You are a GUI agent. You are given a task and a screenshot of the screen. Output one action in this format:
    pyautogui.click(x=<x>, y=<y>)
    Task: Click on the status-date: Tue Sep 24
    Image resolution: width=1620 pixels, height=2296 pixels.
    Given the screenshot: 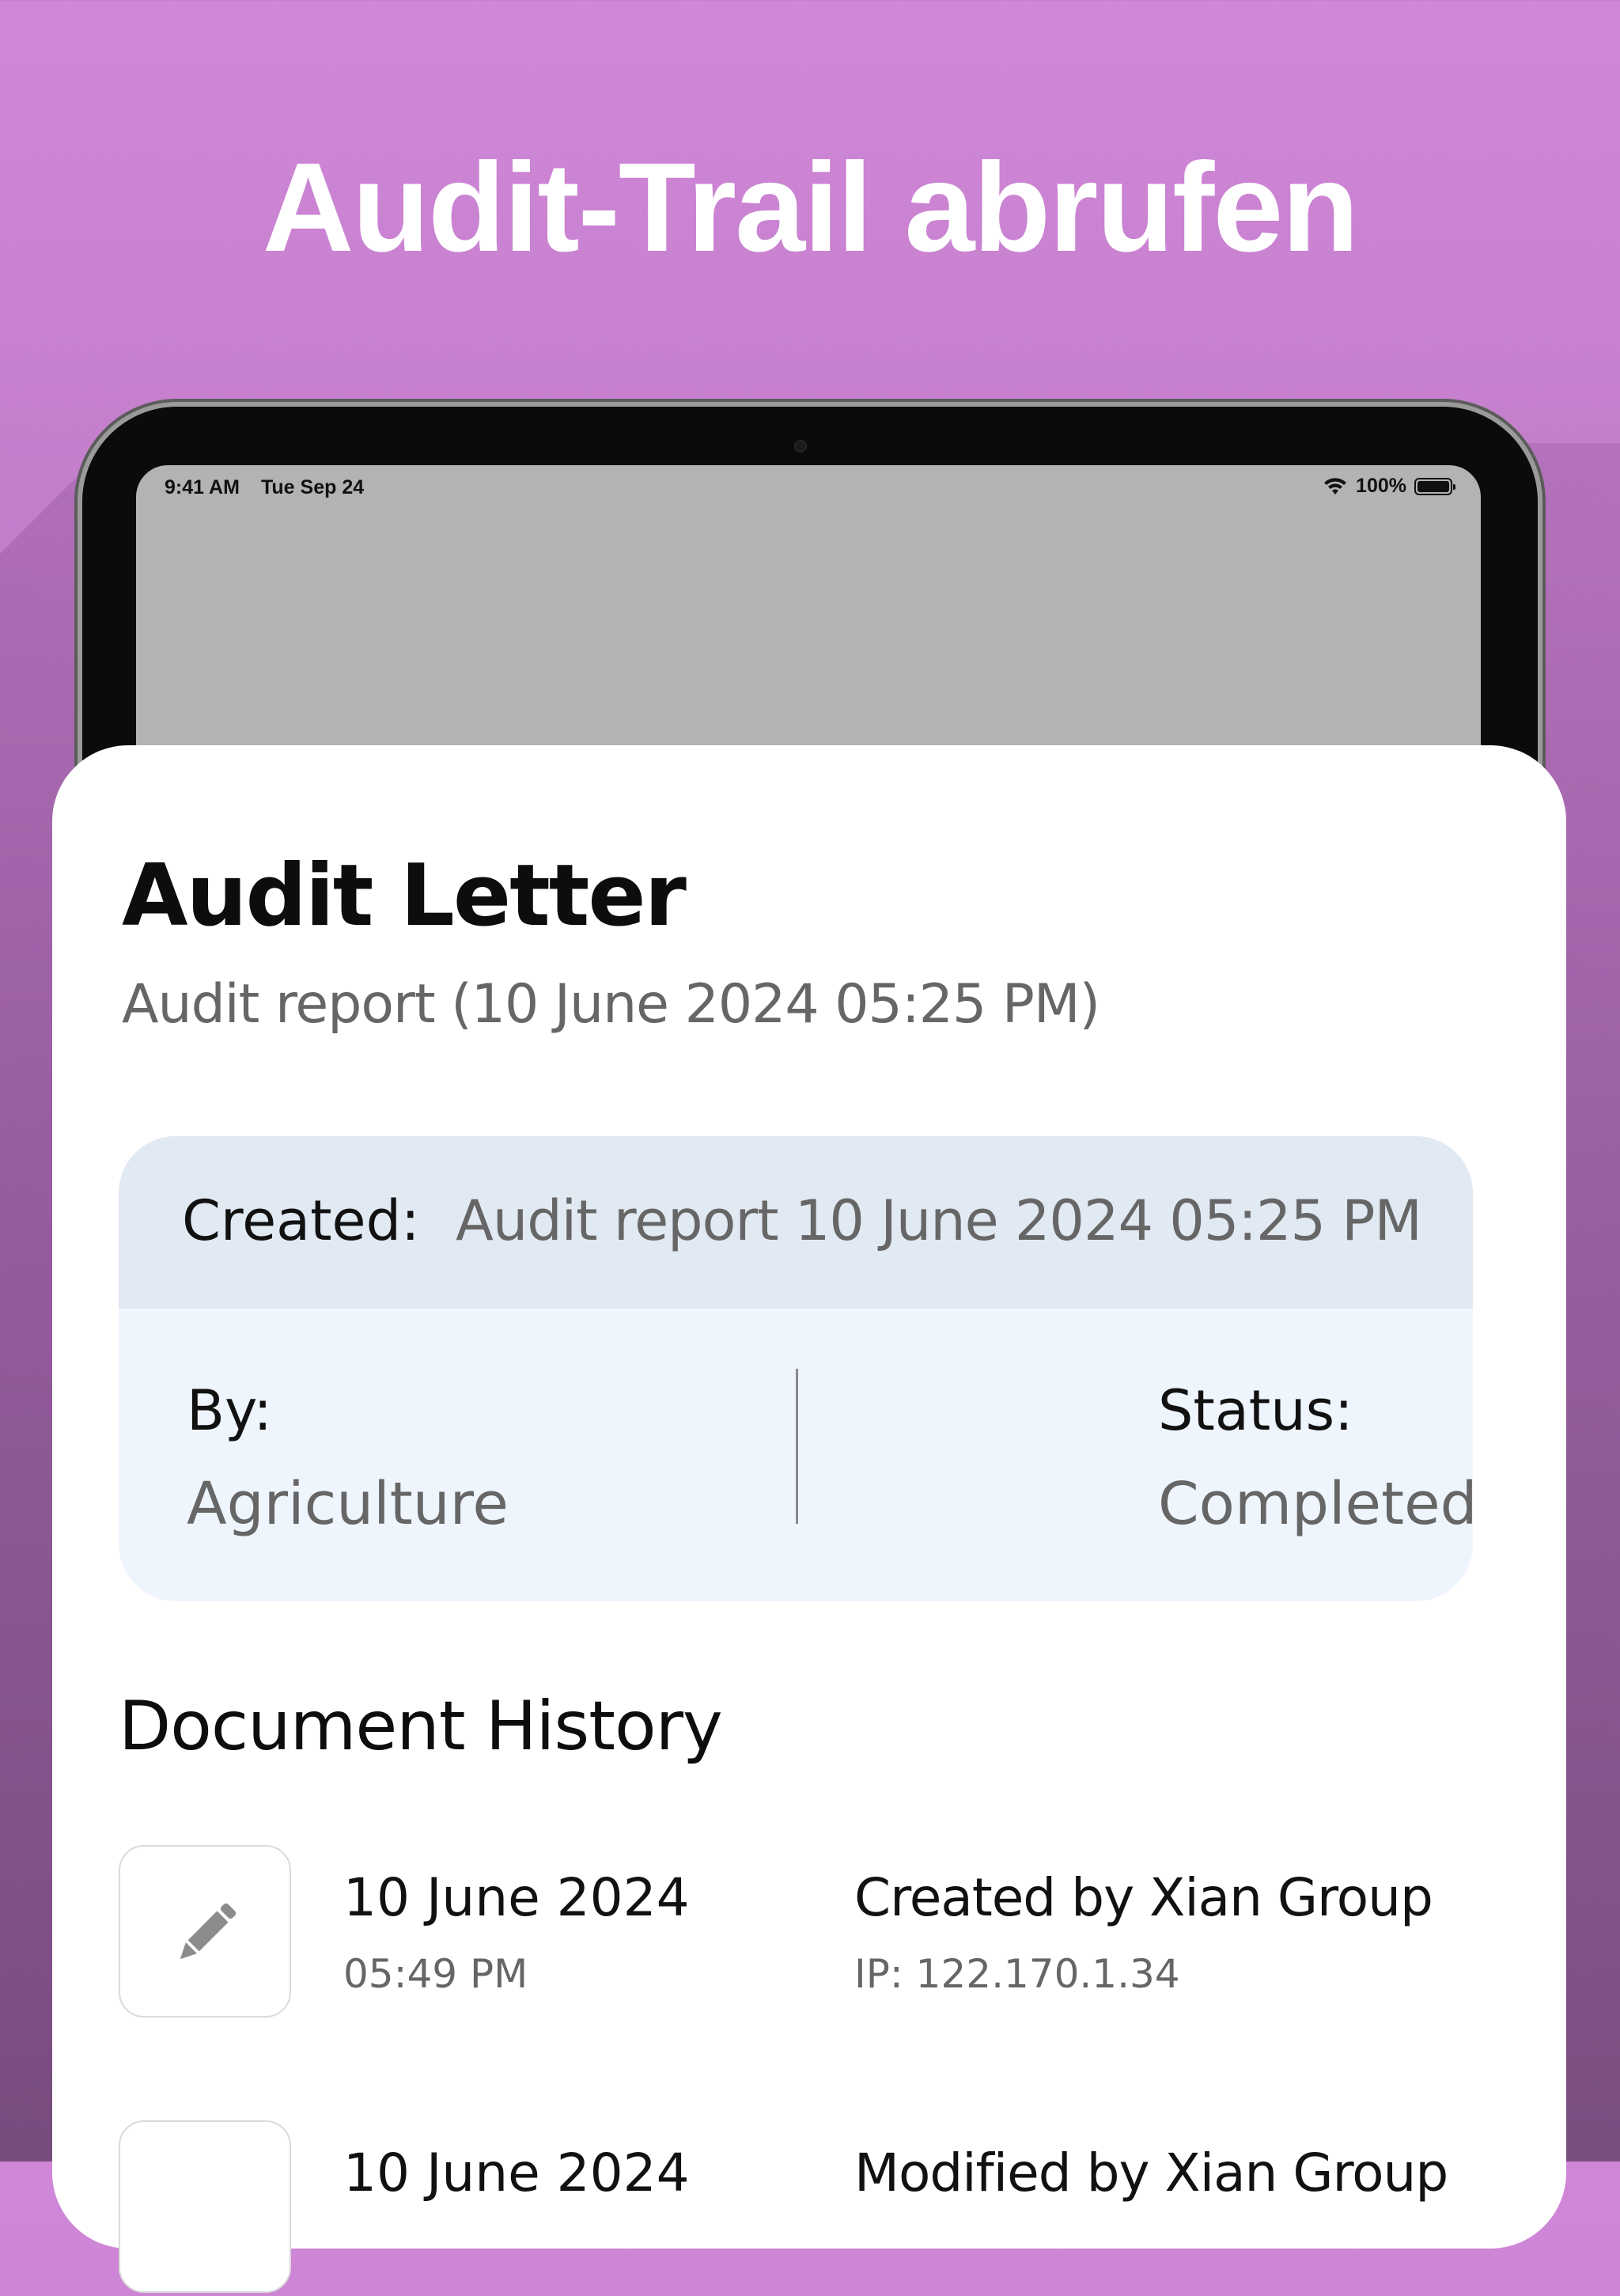 What is the action you would take?
    pyautogui.click(x=313, y=487)
    